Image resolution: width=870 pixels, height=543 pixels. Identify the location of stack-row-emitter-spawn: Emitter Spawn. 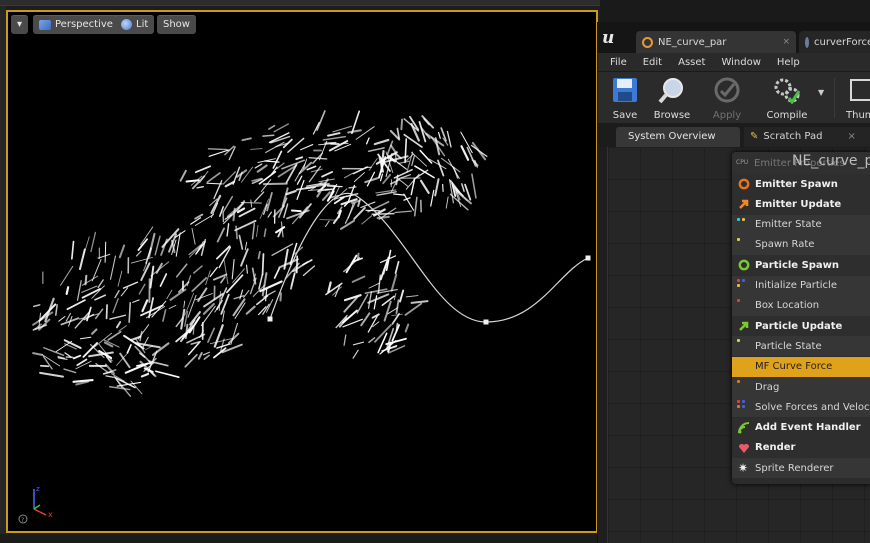
(801, 184).